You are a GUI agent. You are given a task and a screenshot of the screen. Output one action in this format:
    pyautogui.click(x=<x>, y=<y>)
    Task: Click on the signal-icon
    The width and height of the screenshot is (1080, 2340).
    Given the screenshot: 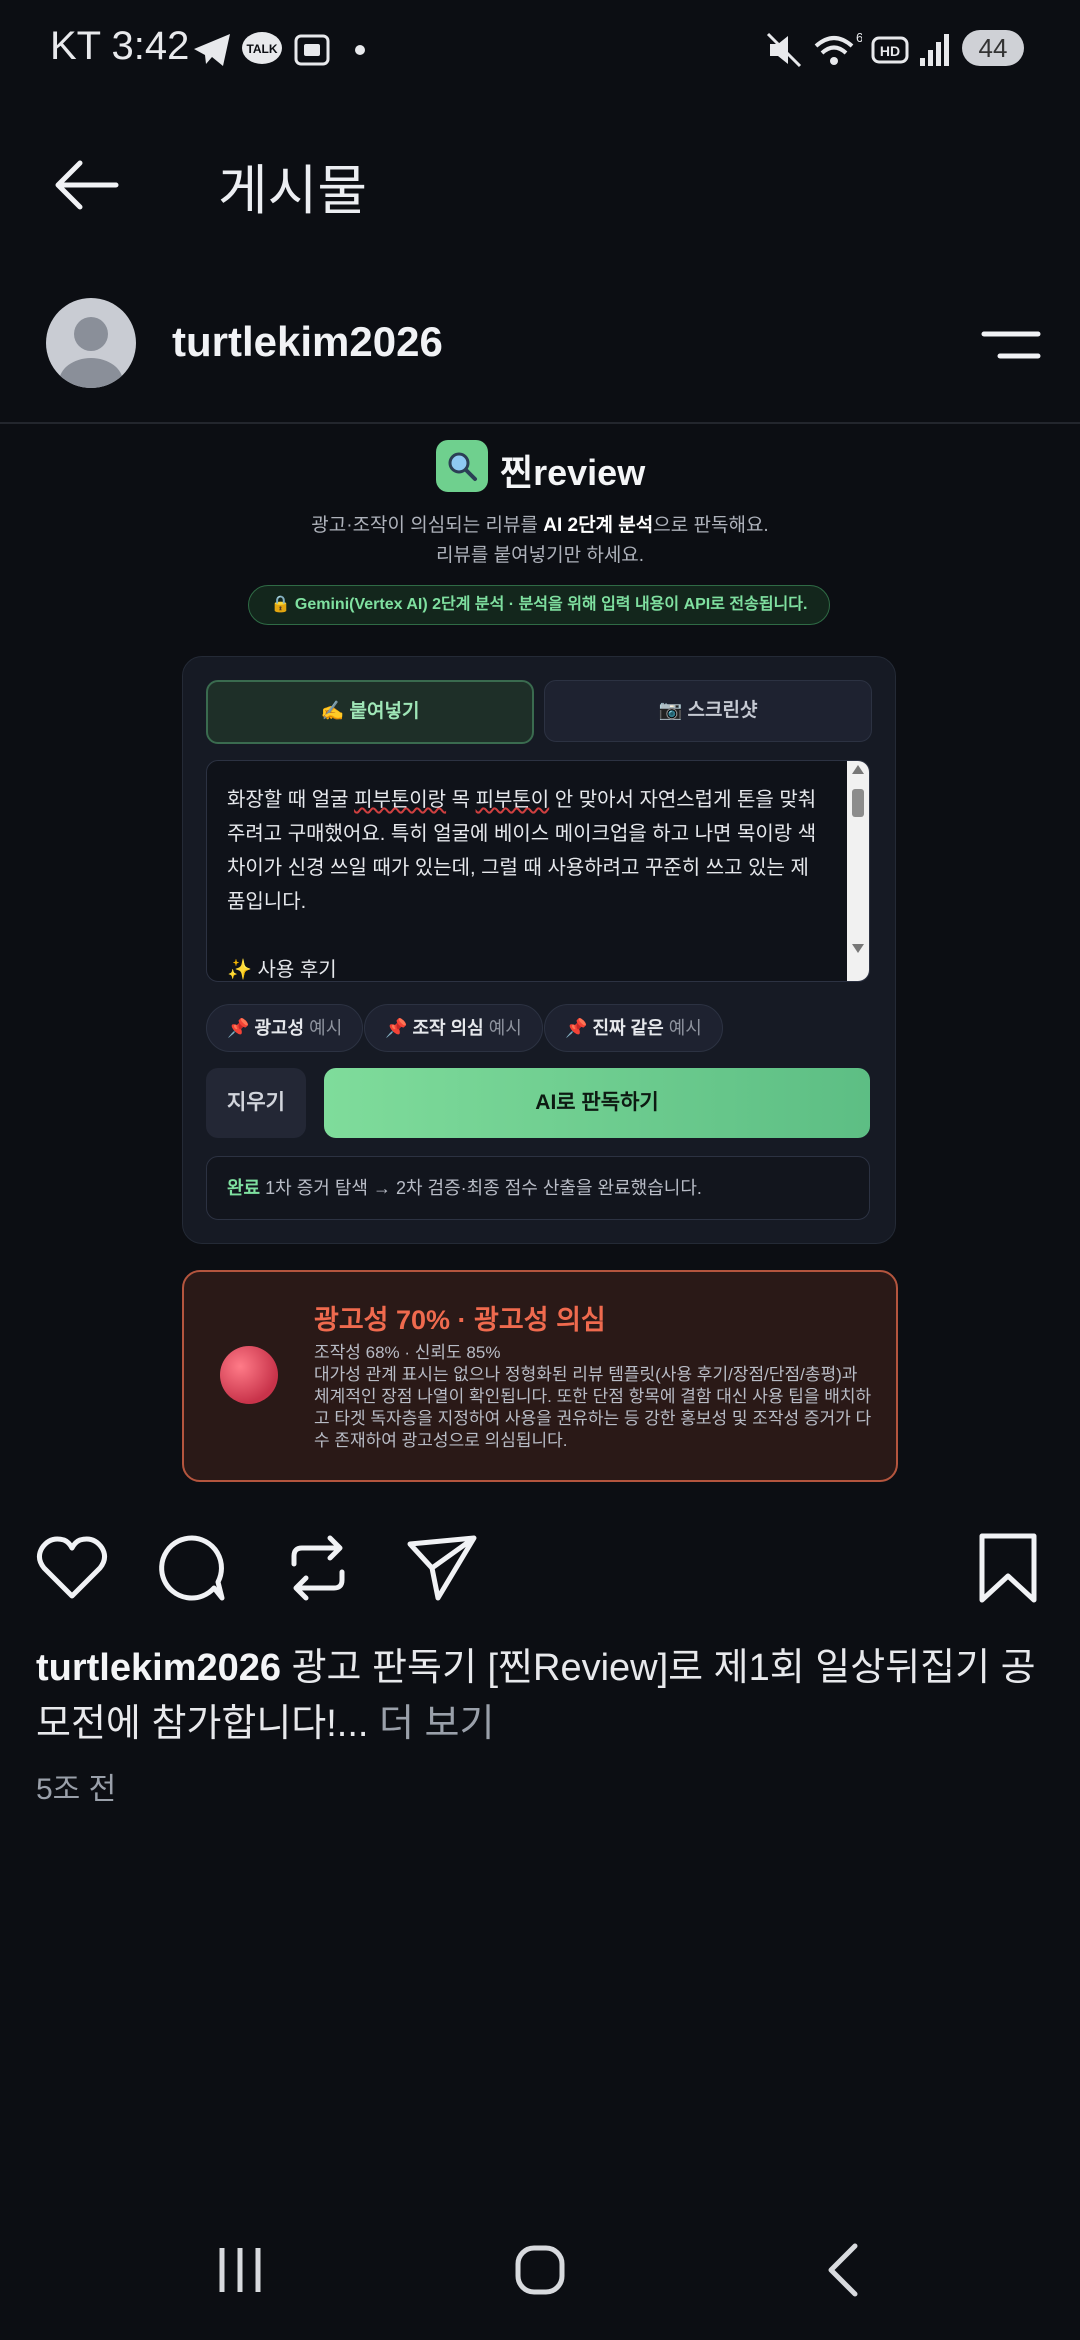 What is the action you would take?
    pyautogui.click(x=934, y=50)
    